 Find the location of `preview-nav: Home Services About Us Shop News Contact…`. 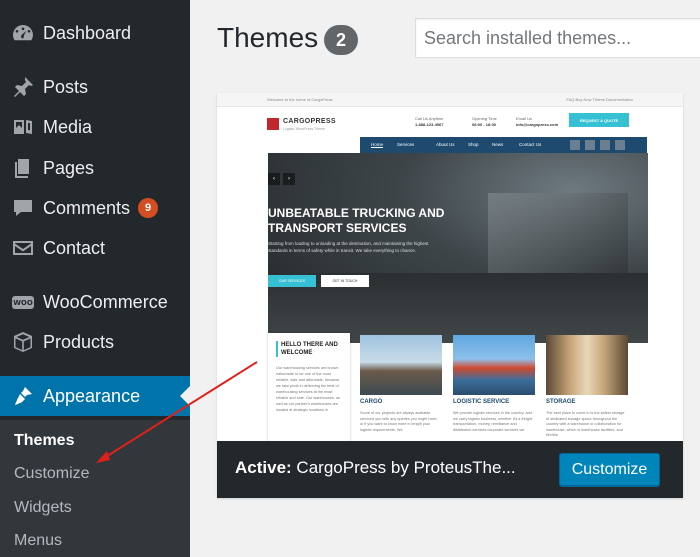

preview-nav: Home Services About Us Shop News Contact… is located at coordinates (450, 145).